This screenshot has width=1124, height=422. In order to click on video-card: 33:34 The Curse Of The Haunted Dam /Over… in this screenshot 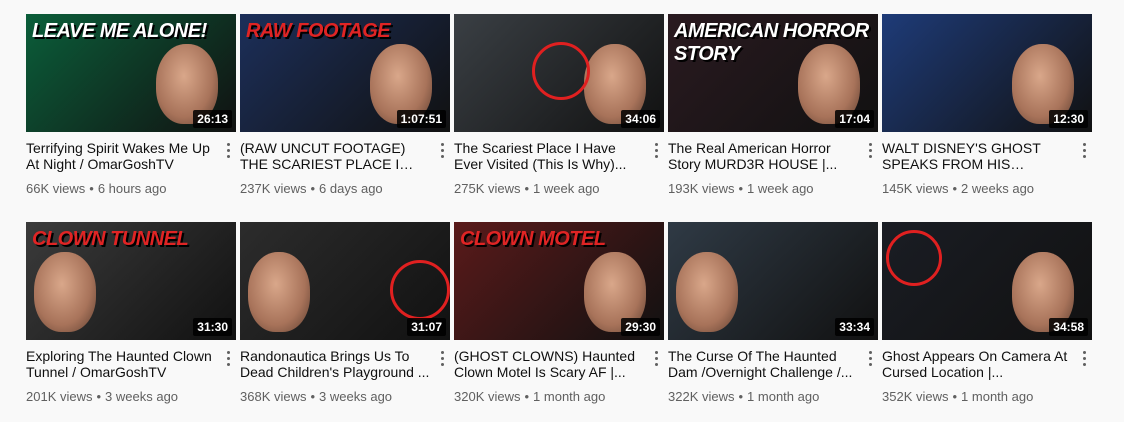, I will do `click(773, 322)`.